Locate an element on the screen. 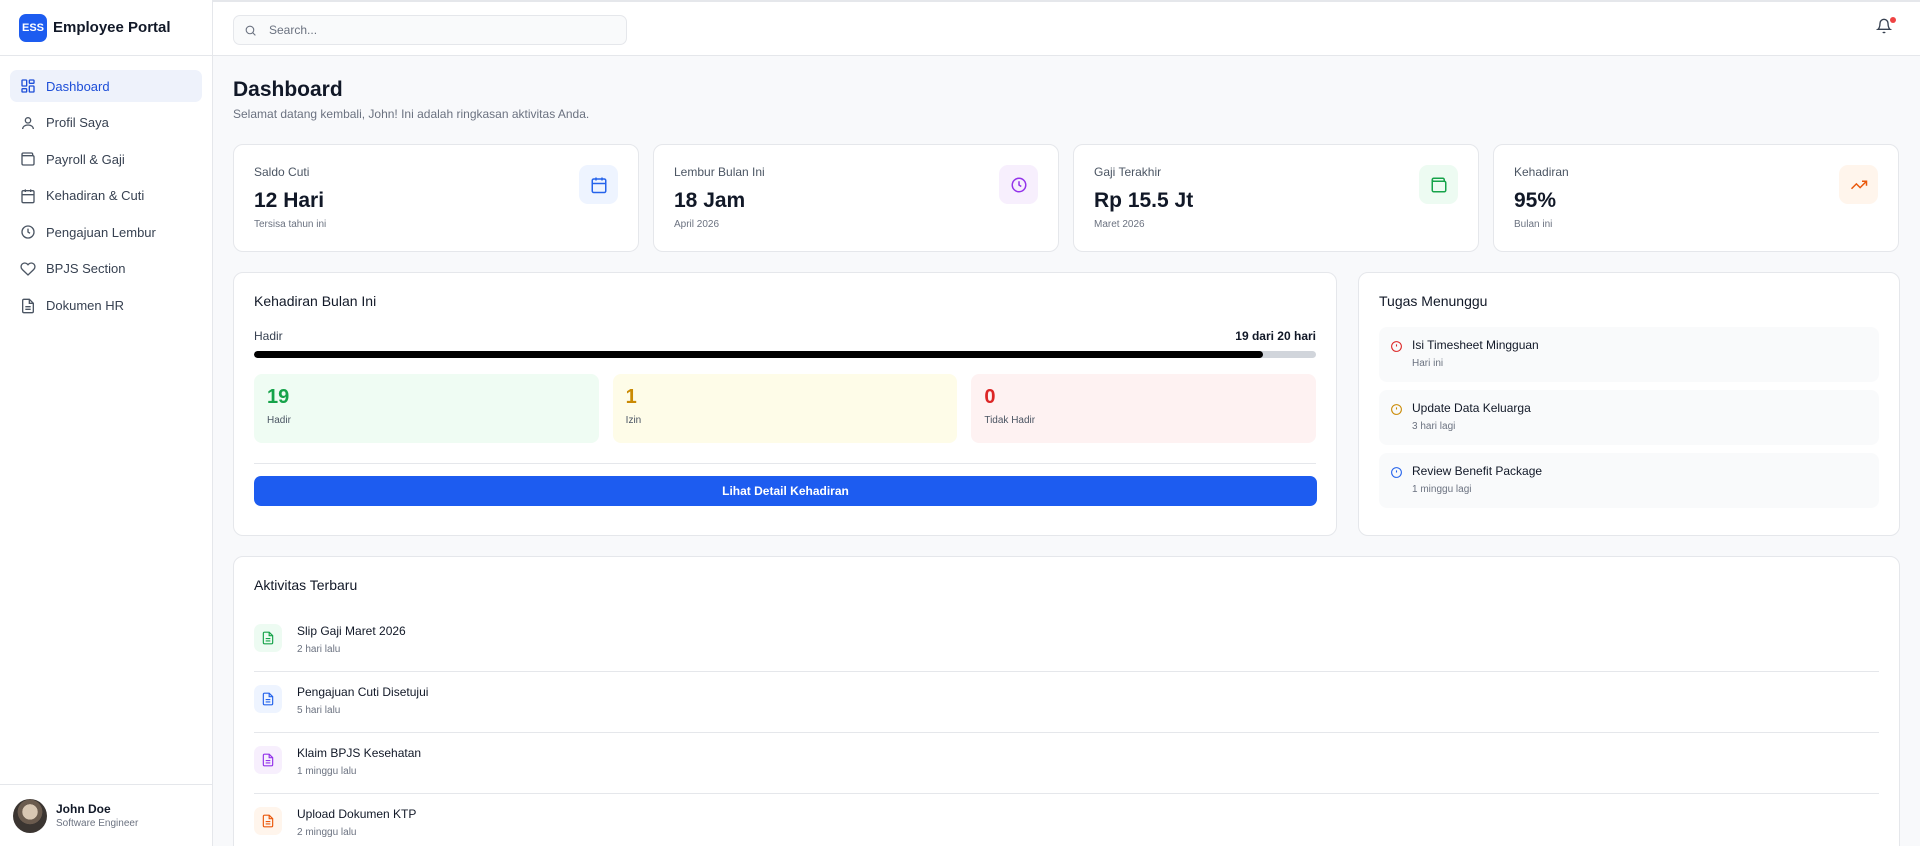 The width and height of the screenshot is (1920, 846). activity-title: Aktivitas Terbaru is located at coordinates (306, 585).